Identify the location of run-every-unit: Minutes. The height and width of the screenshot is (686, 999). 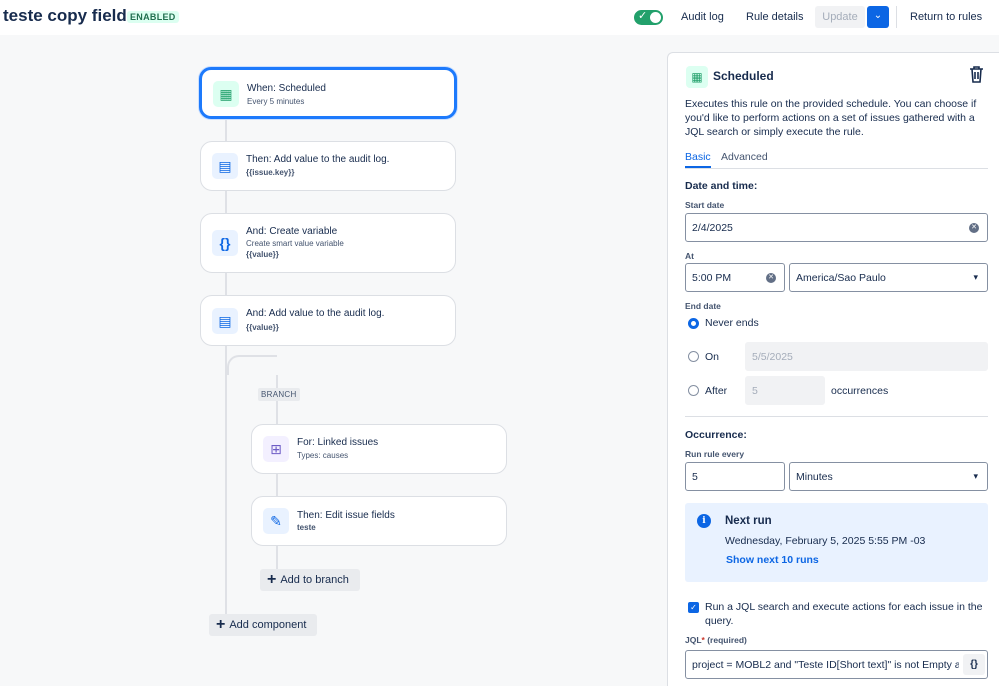
(814, 476).